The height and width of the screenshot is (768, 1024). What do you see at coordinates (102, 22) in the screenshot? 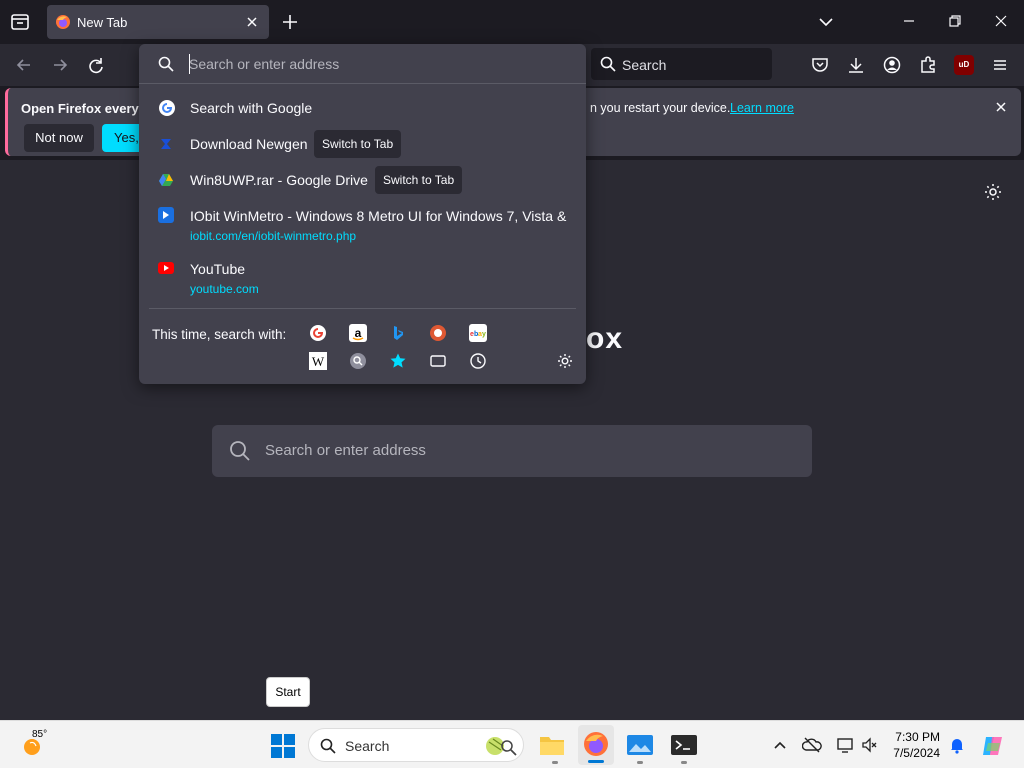
I see `tab-title: New Tab` at bounding box center [102, 22].